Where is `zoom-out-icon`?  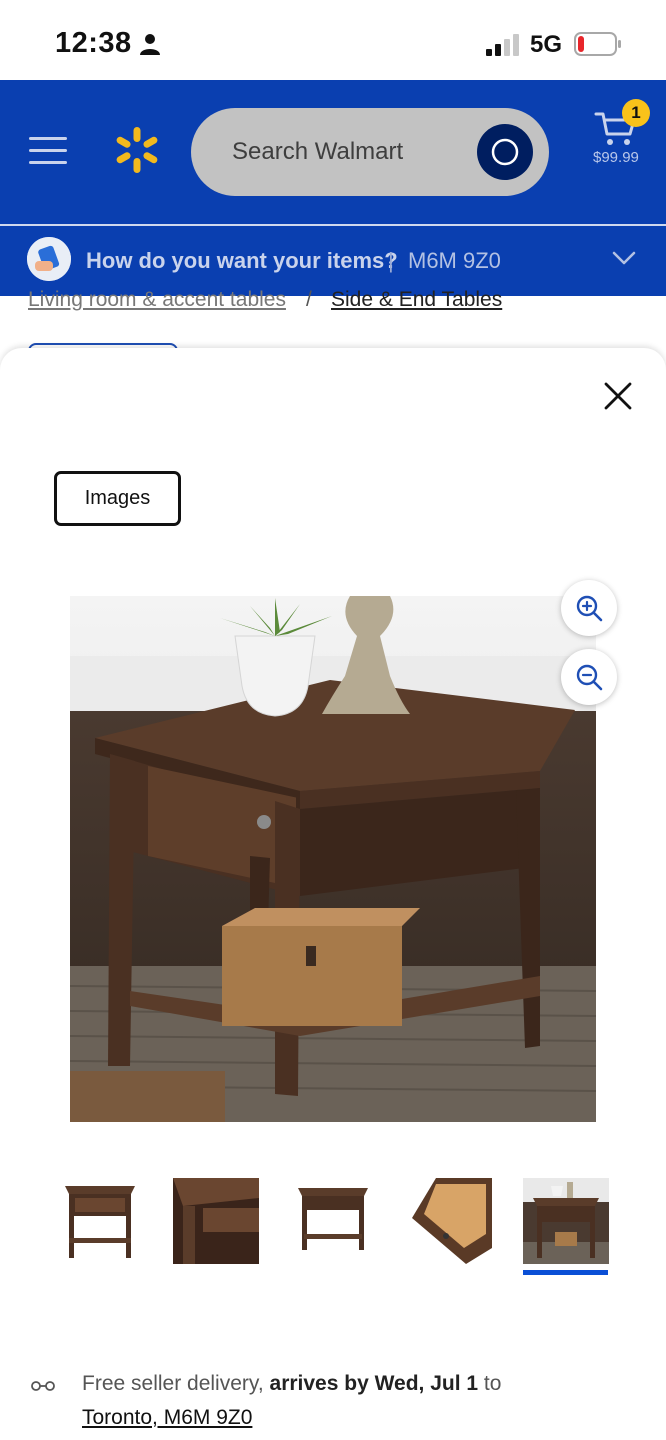
zoom-out-icon is located at coordinates (589, 677).